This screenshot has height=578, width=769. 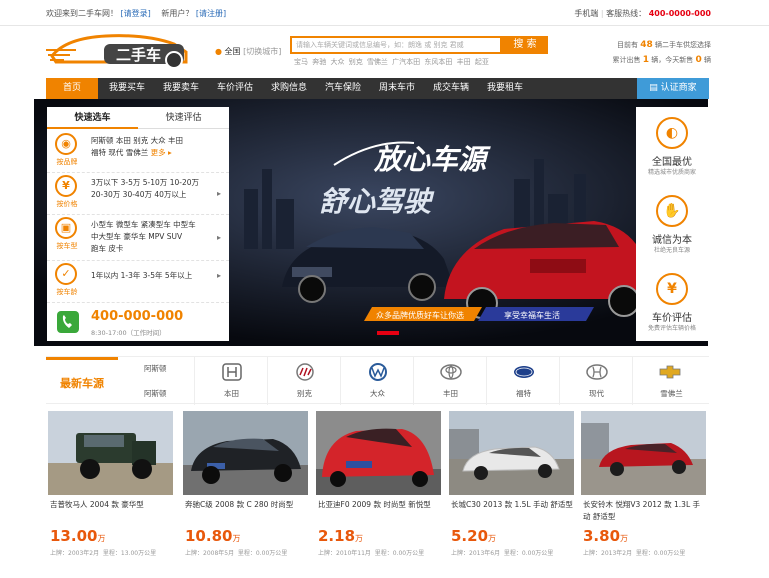 I want to click on price-links: 3万以下 3-5万 5-10万 10-20万, so click(x=154, y=183).